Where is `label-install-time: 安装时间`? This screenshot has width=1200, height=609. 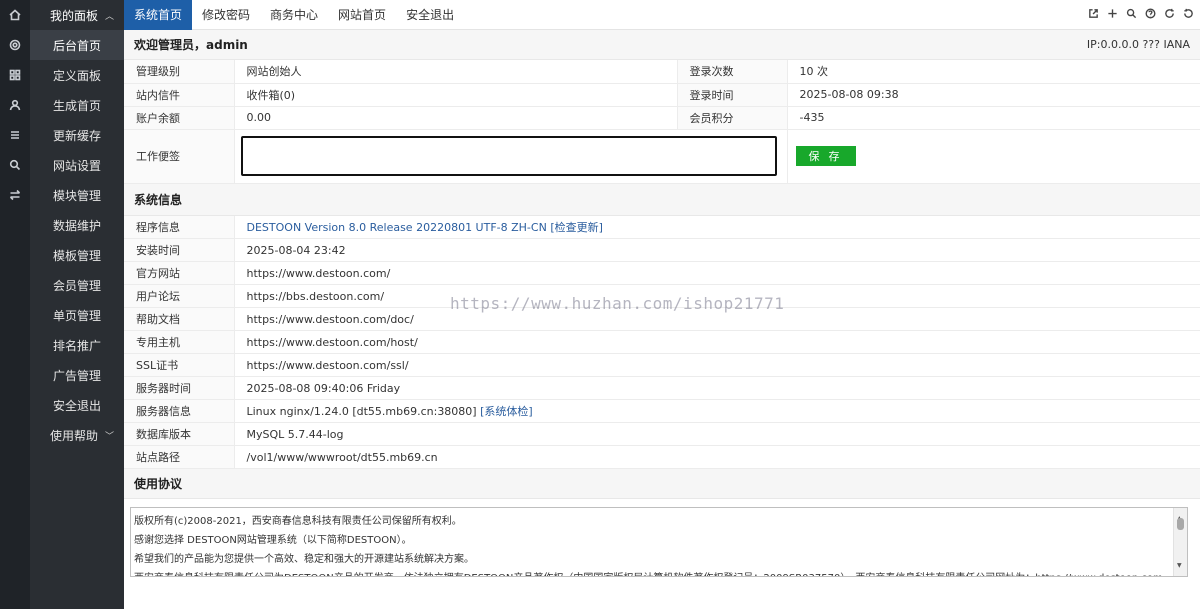 label-install-time: 安装时间 is located at coordinates (179, 250).